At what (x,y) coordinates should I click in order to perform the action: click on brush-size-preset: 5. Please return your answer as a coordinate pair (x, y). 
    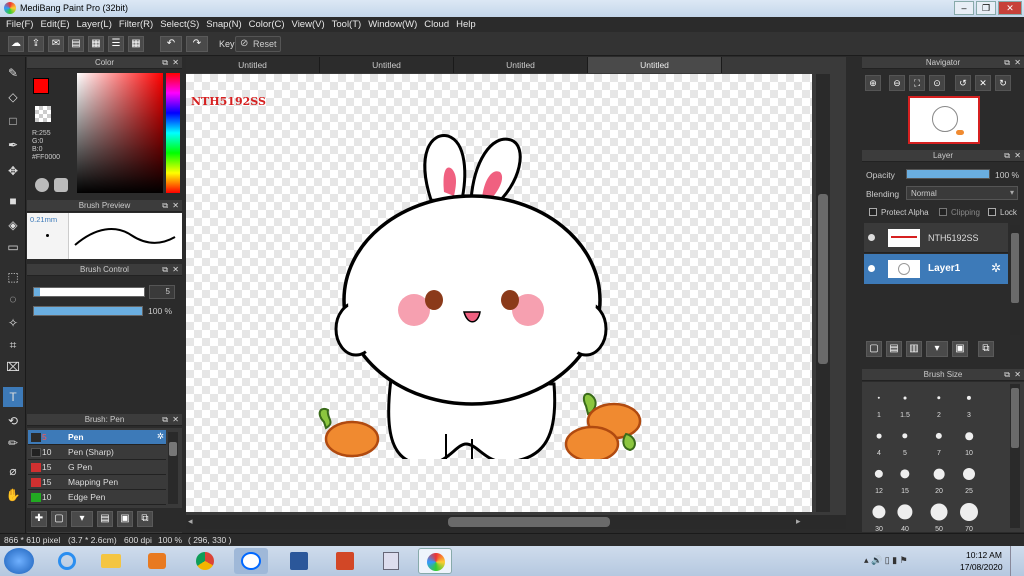
    Looking at the image, I should click on (905, 441).